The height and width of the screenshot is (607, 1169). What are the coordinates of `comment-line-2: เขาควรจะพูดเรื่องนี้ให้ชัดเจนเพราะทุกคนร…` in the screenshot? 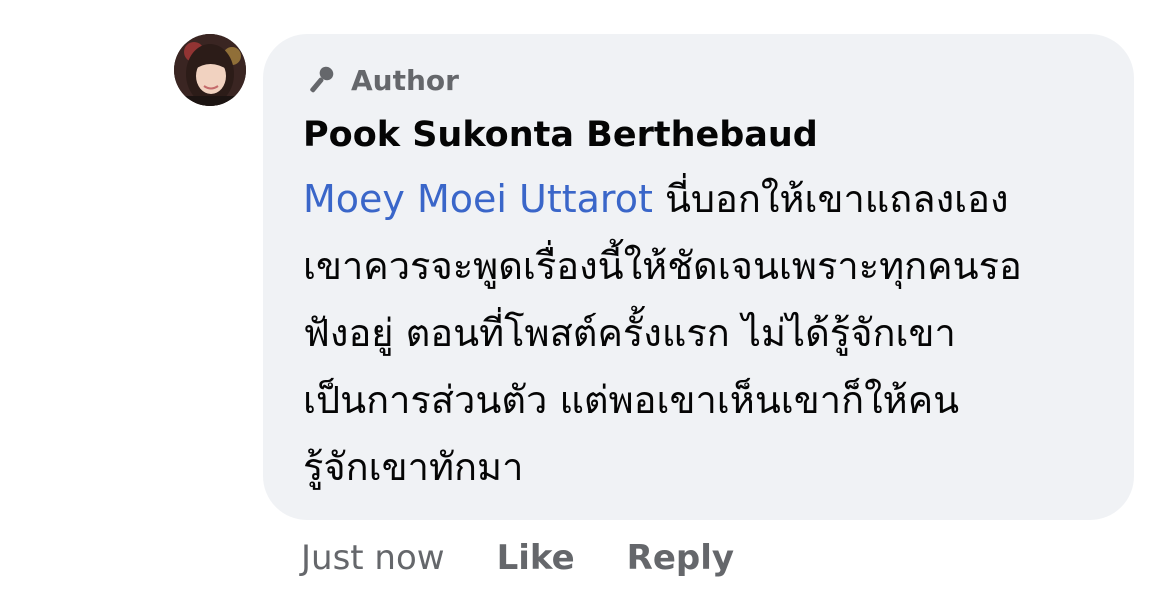 It's located at (662, 266).